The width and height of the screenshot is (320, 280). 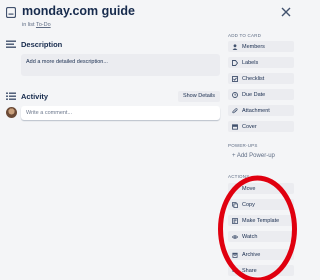 What do you see at coordinates (235, 110) in the screenshot?
I see `paperclip-icon` at bounding box center [235, 110].